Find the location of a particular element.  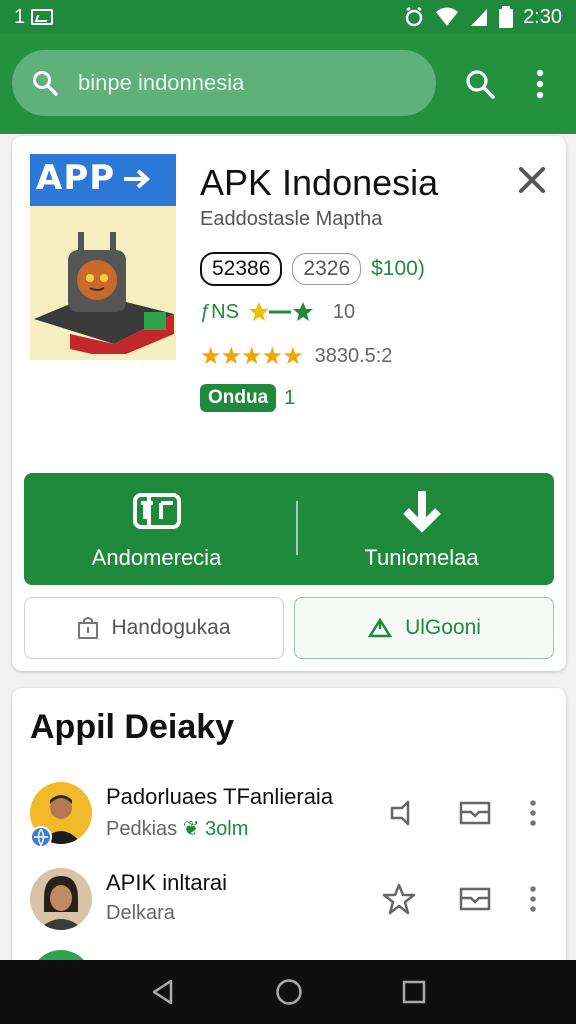

share-button: UlGooni is located at coordinates (424, 628).